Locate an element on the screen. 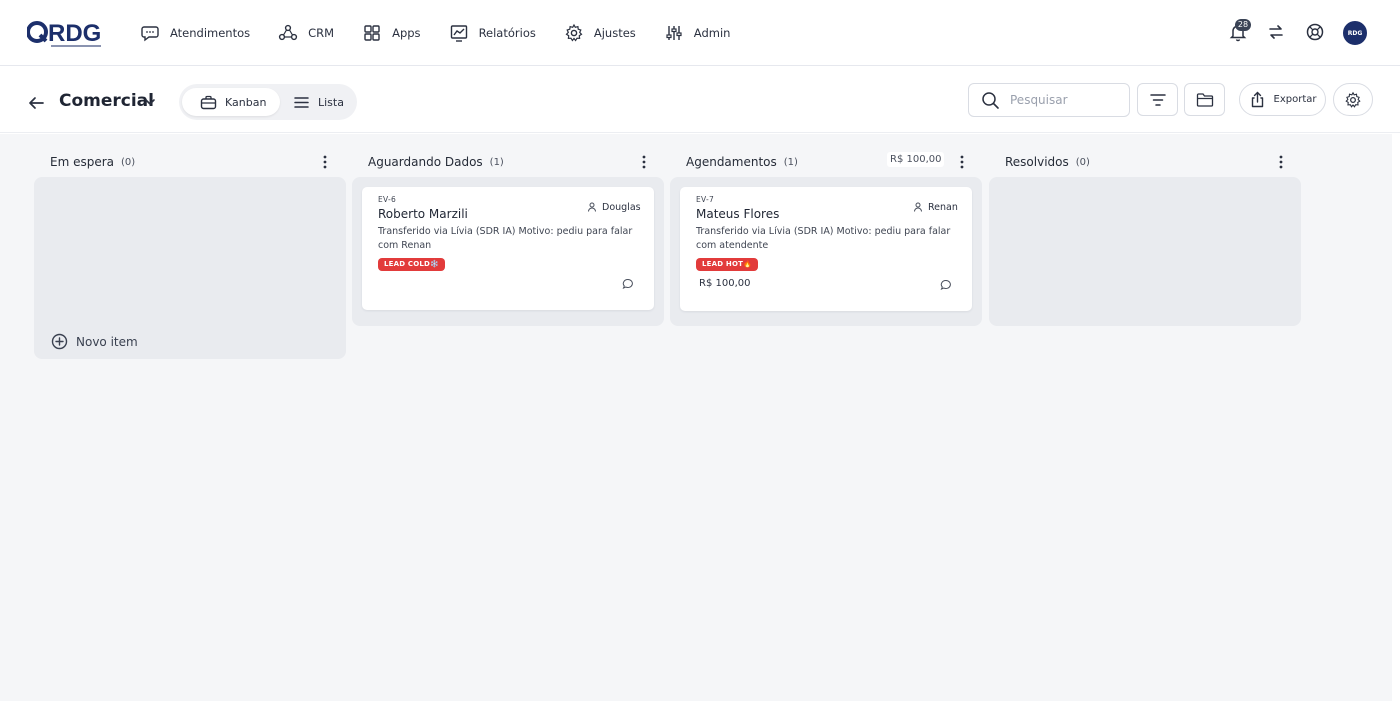  user-avatar: RDG is located at coordinates (1355, 33).